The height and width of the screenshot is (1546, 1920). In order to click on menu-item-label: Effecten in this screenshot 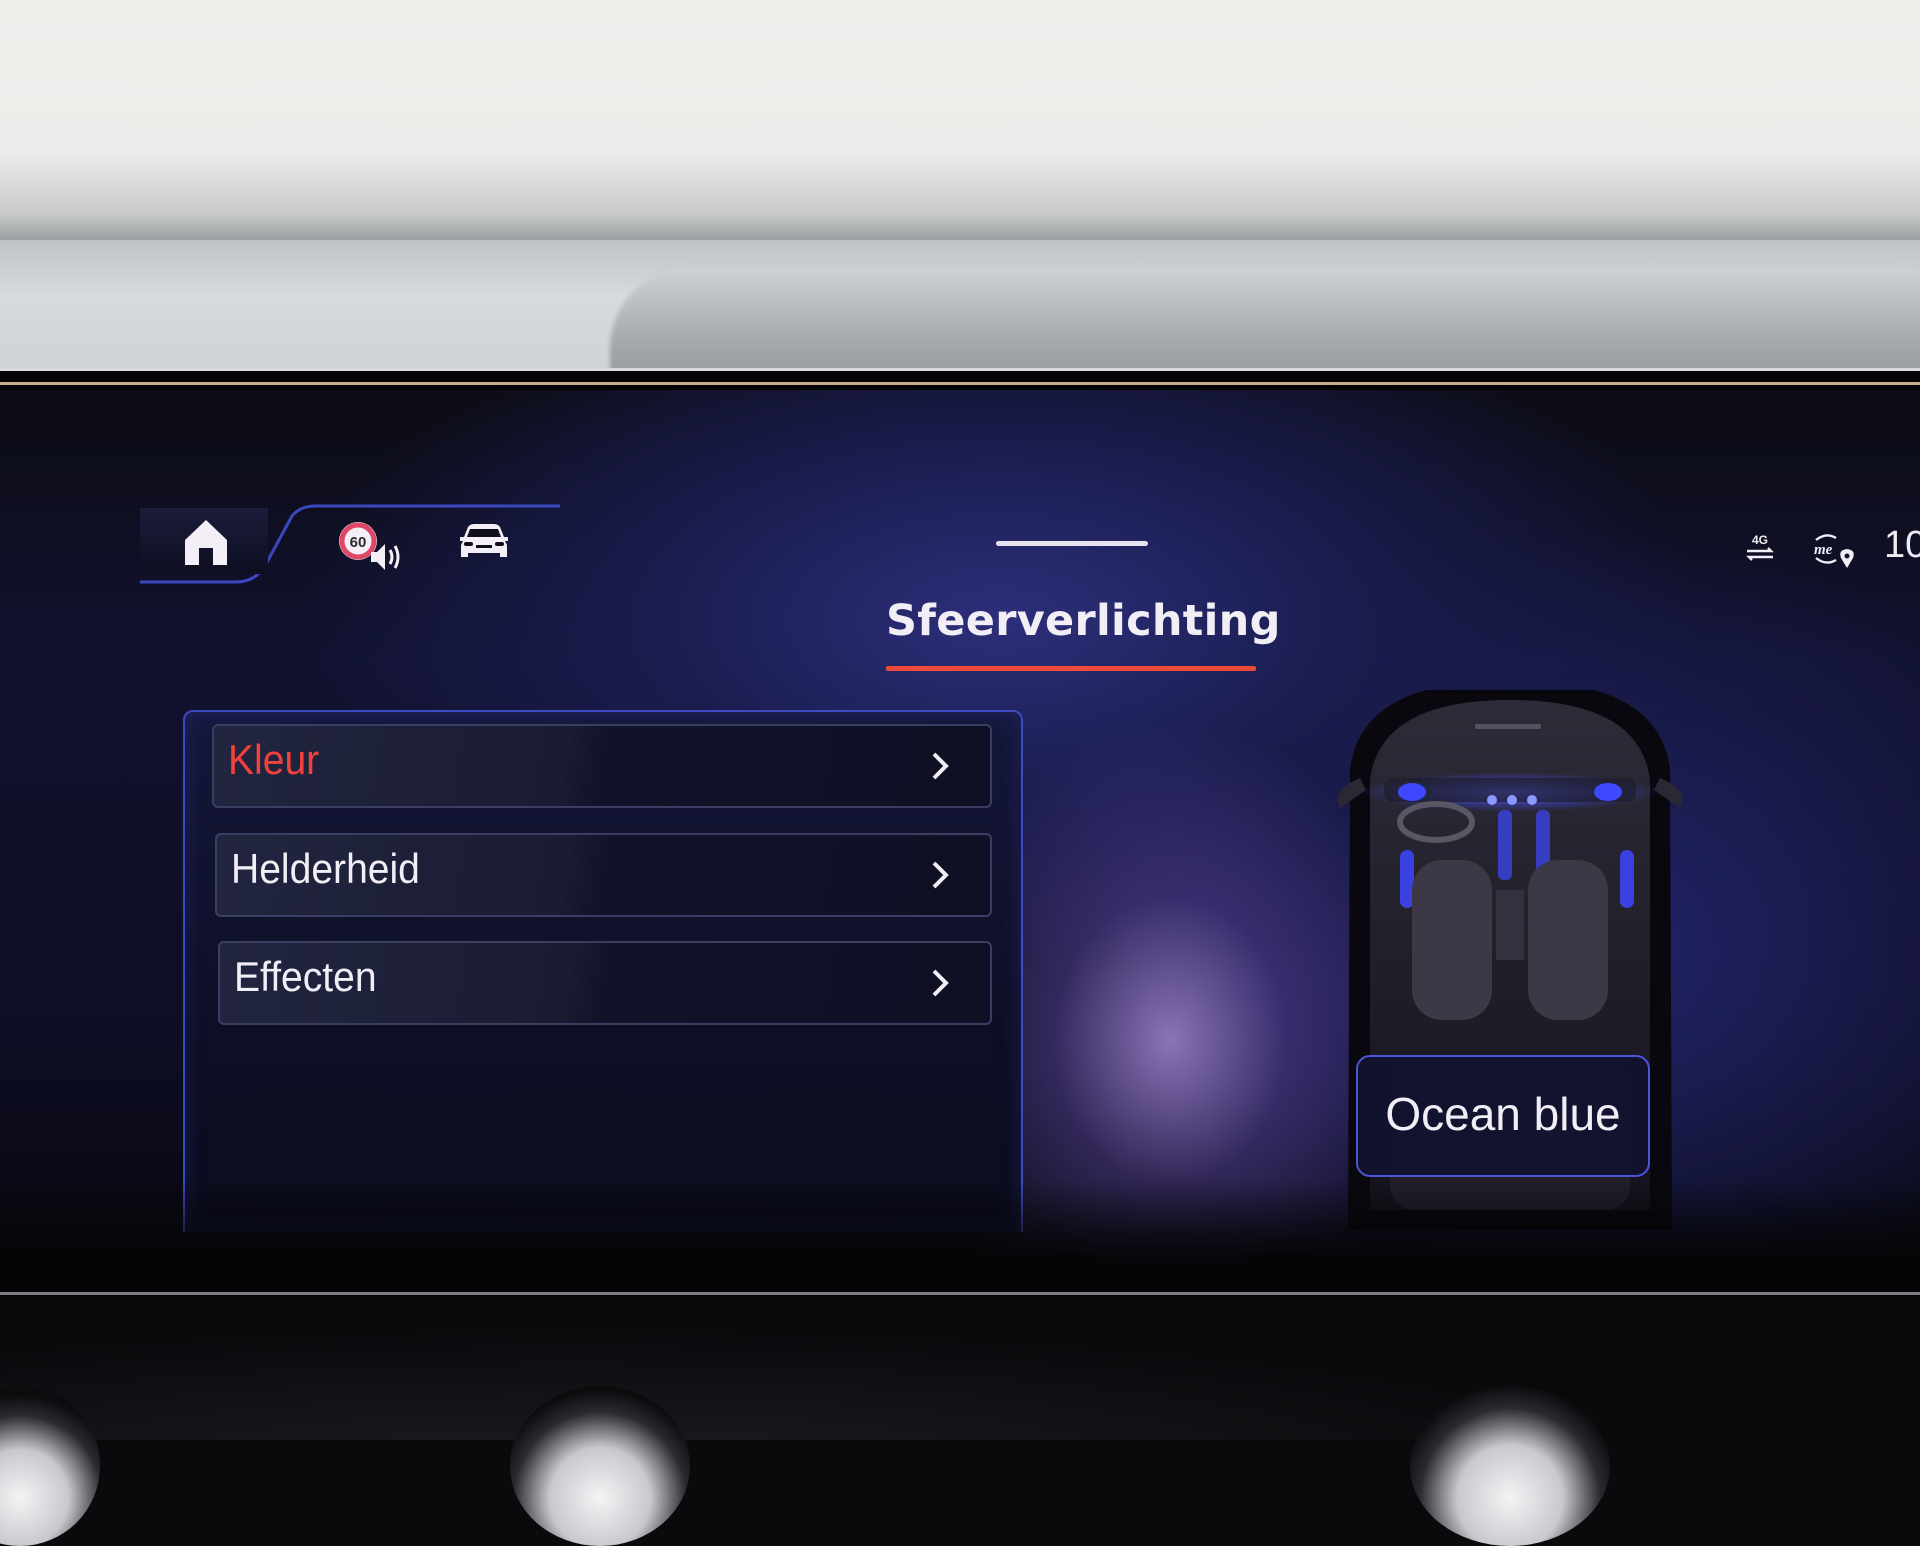, I will do `click(305, 976)`.